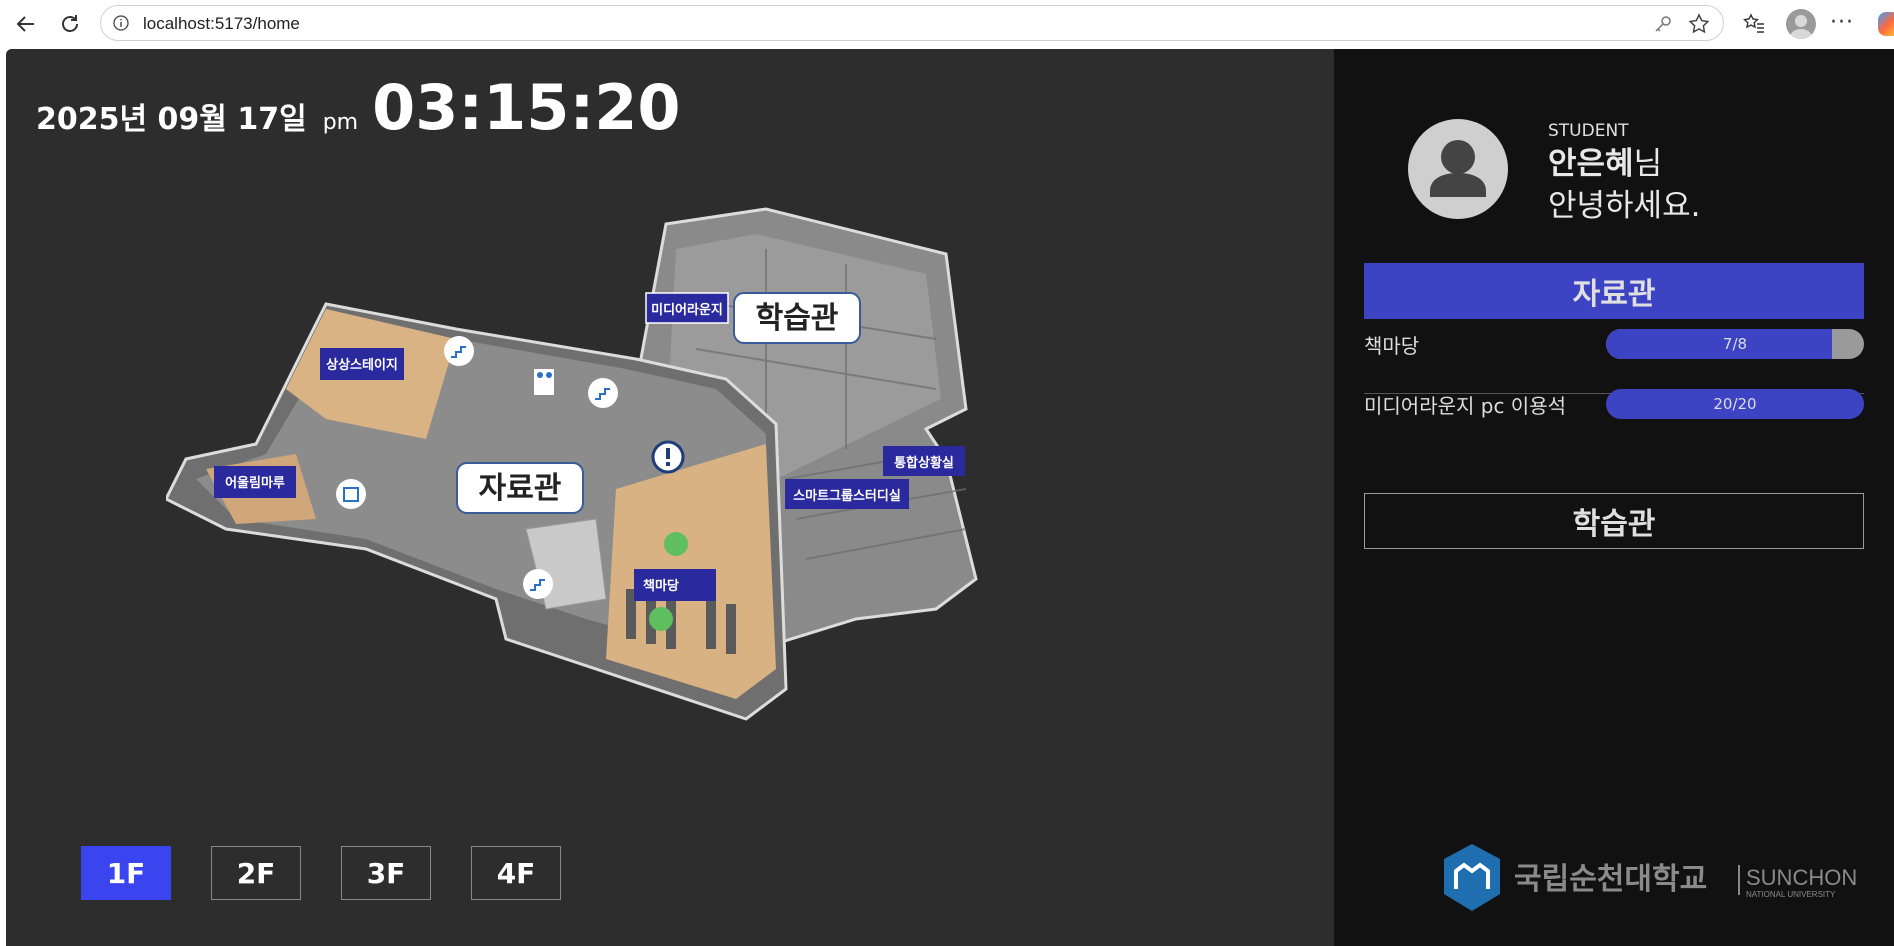 The height and width of the screenshot is (946, 1894). I want to click on room-status-row: 책마당 7/8, so click(1614, 344).